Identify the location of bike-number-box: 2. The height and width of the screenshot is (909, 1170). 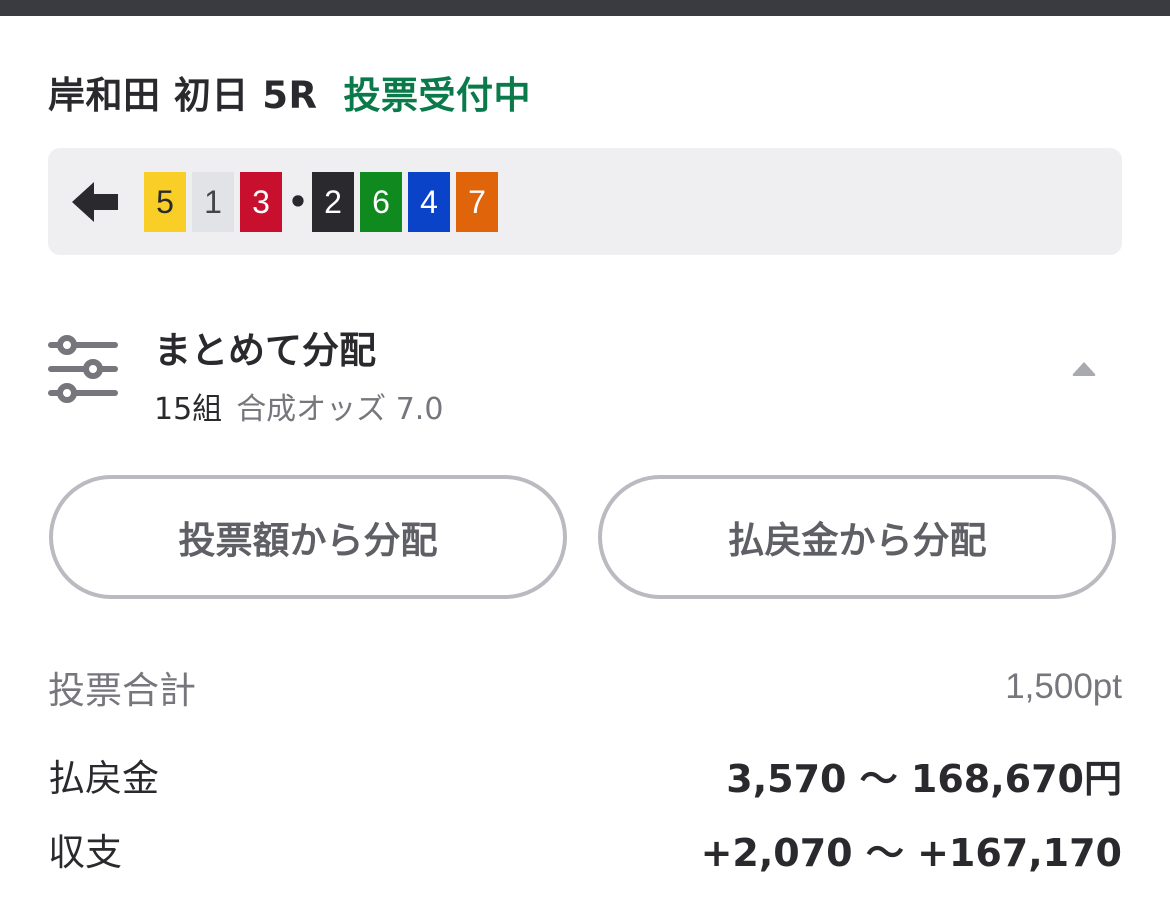
(333, 202).